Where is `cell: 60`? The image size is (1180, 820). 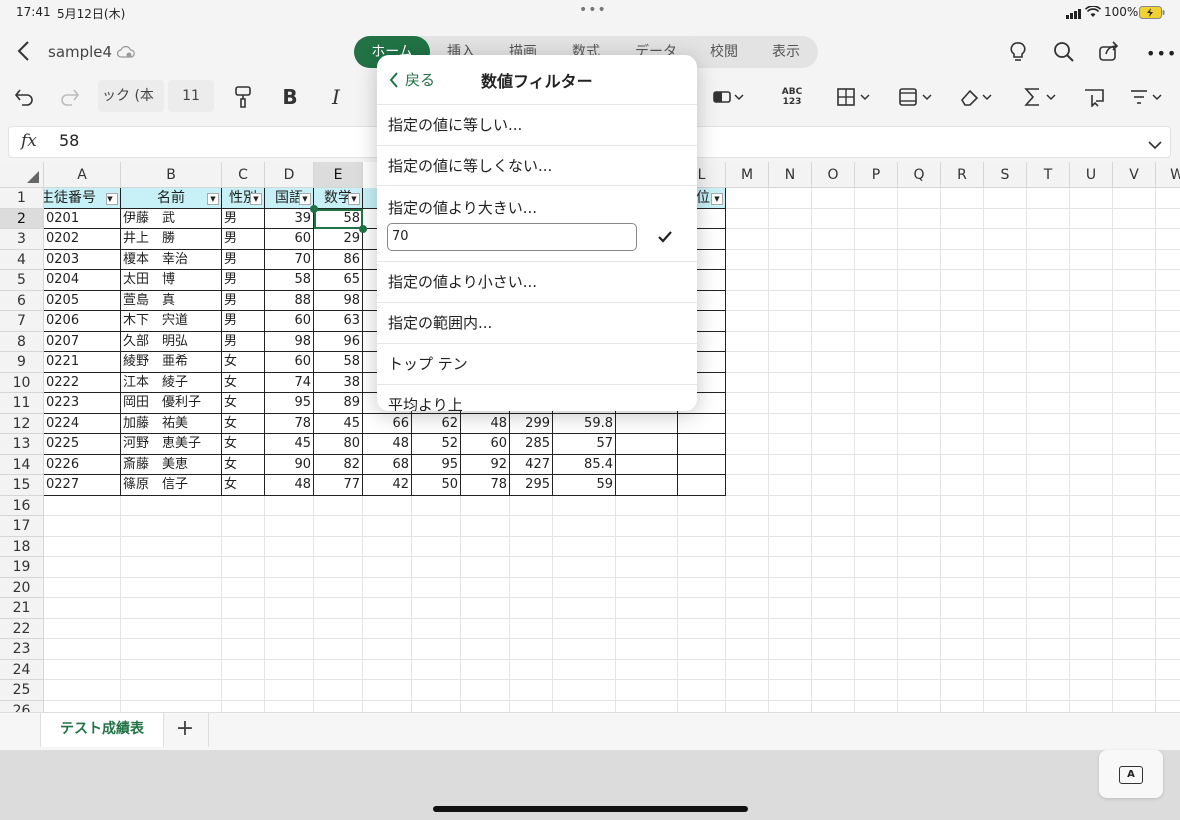 cell: 60 is located at coordinates (485, 444).